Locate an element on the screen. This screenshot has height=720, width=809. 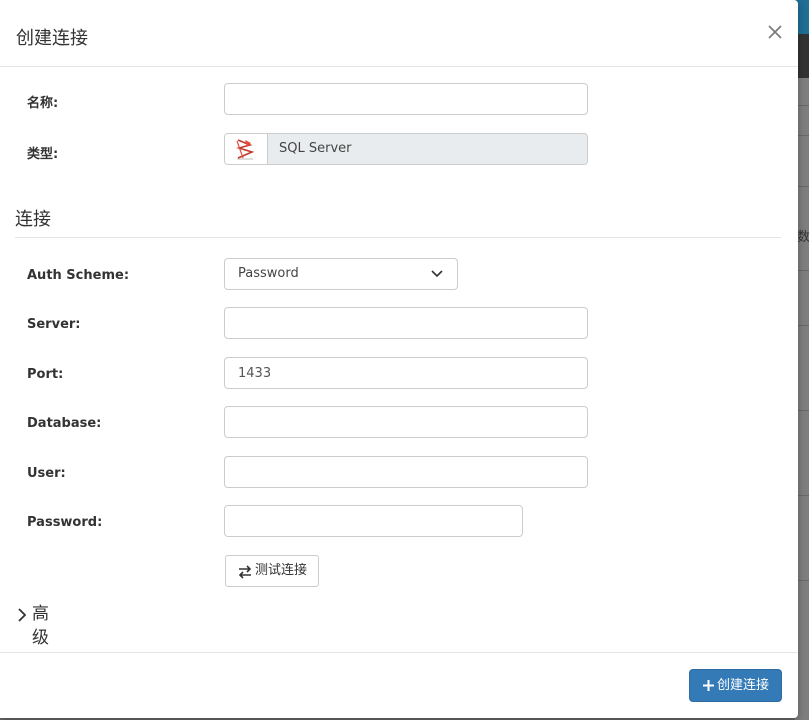
database-input is located at coordinates (406, 422).